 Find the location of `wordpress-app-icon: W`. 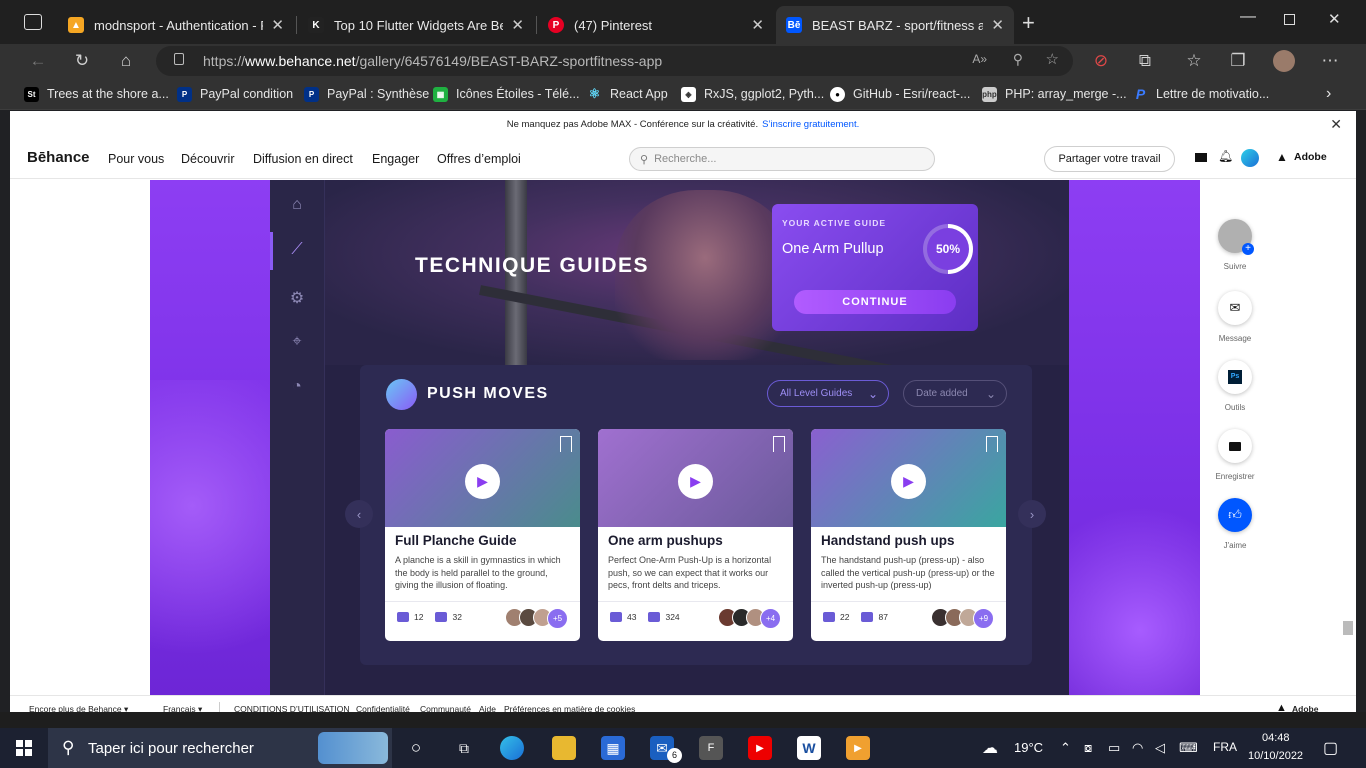

wordpress-app-icon: W is located at coordinates (809, 748).